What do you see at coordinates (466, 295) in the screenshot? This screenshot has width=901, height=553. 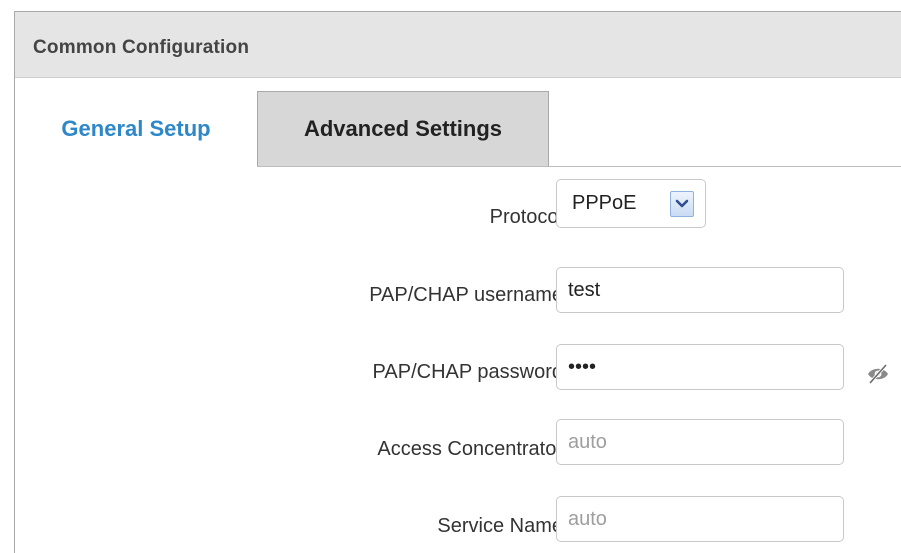 I see `username-label: PAP/CHAP username` at bounding box center [466, 295].